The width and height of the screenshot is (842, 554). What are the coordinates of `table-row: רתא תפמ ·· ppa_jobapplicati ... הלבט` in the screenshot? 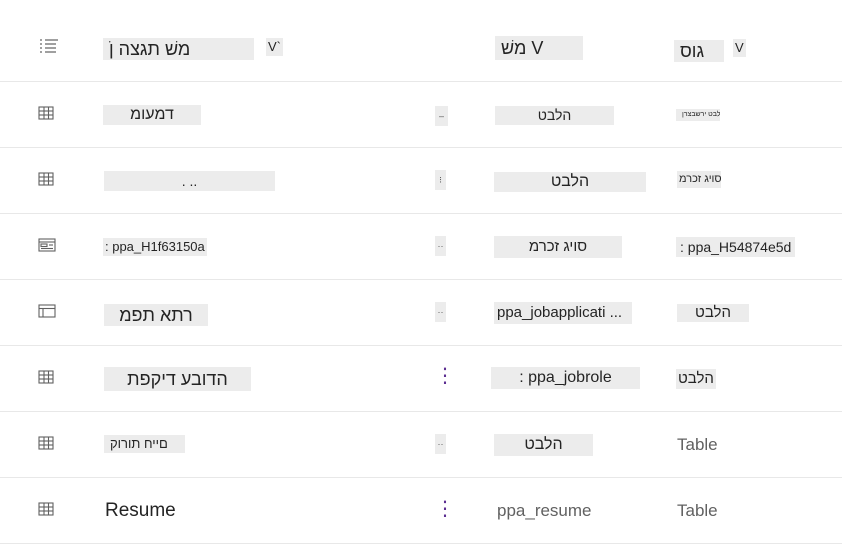 It's located at (421, 313).